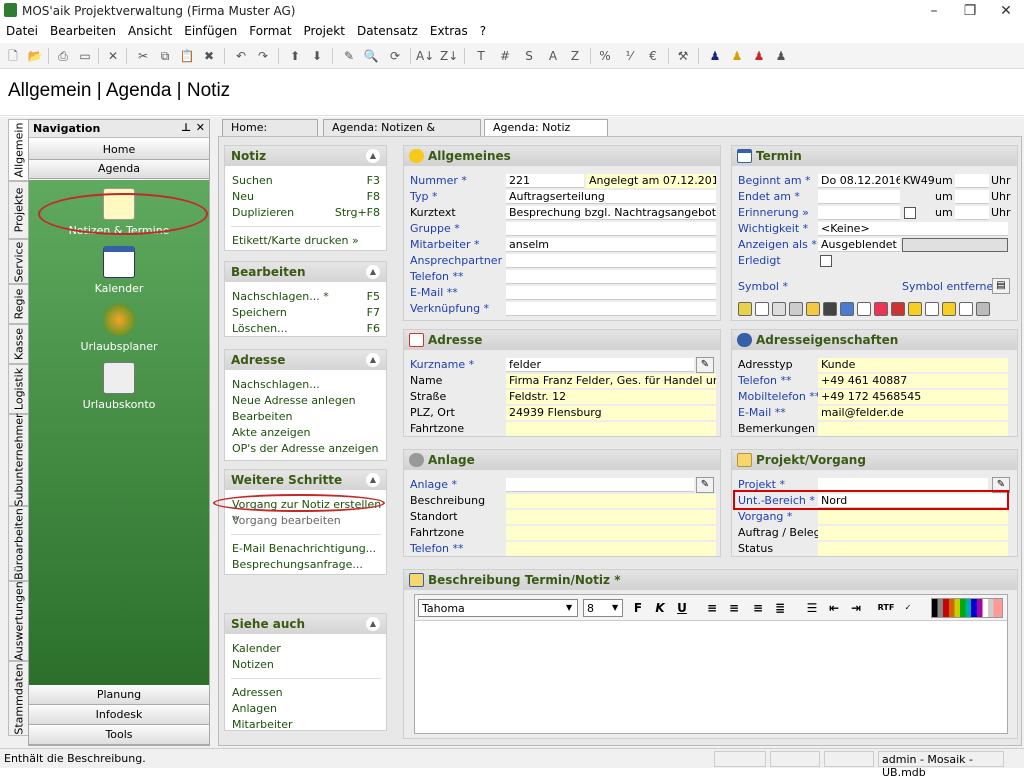 The image size is (1024, 779). I want to click on field-mitarbeiter: anselm, so click(611, 245).